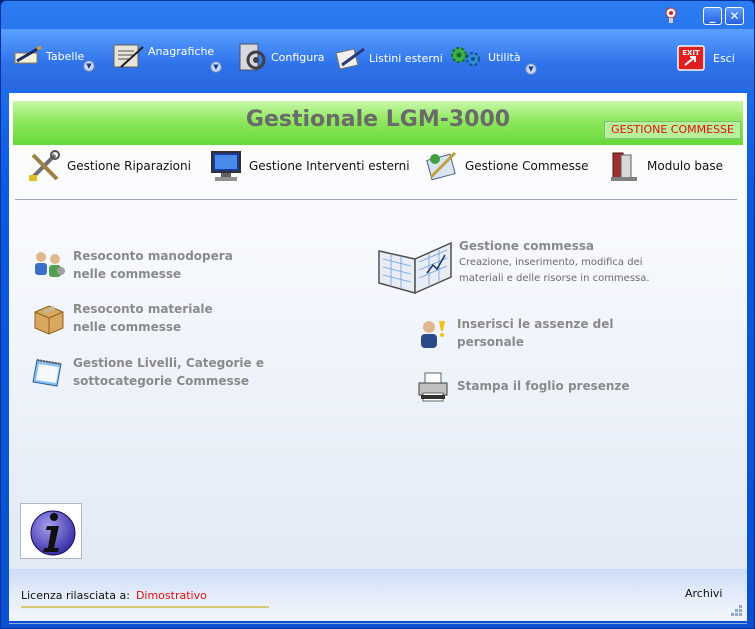  Describe the element at coordinates (132, 265) in the screenshot. I see `item-resoconto-manodopera: Resoconto manodopera nelle commesse` at that location.